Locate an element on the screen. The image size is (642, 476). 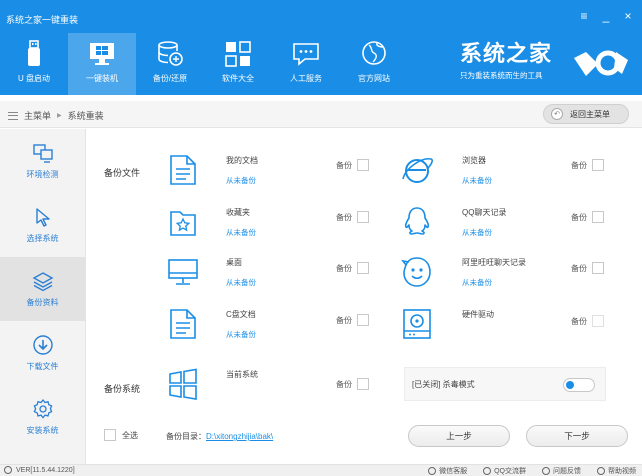
nav-one-key-install: 一键装机 is located at coordinates (102, 64).